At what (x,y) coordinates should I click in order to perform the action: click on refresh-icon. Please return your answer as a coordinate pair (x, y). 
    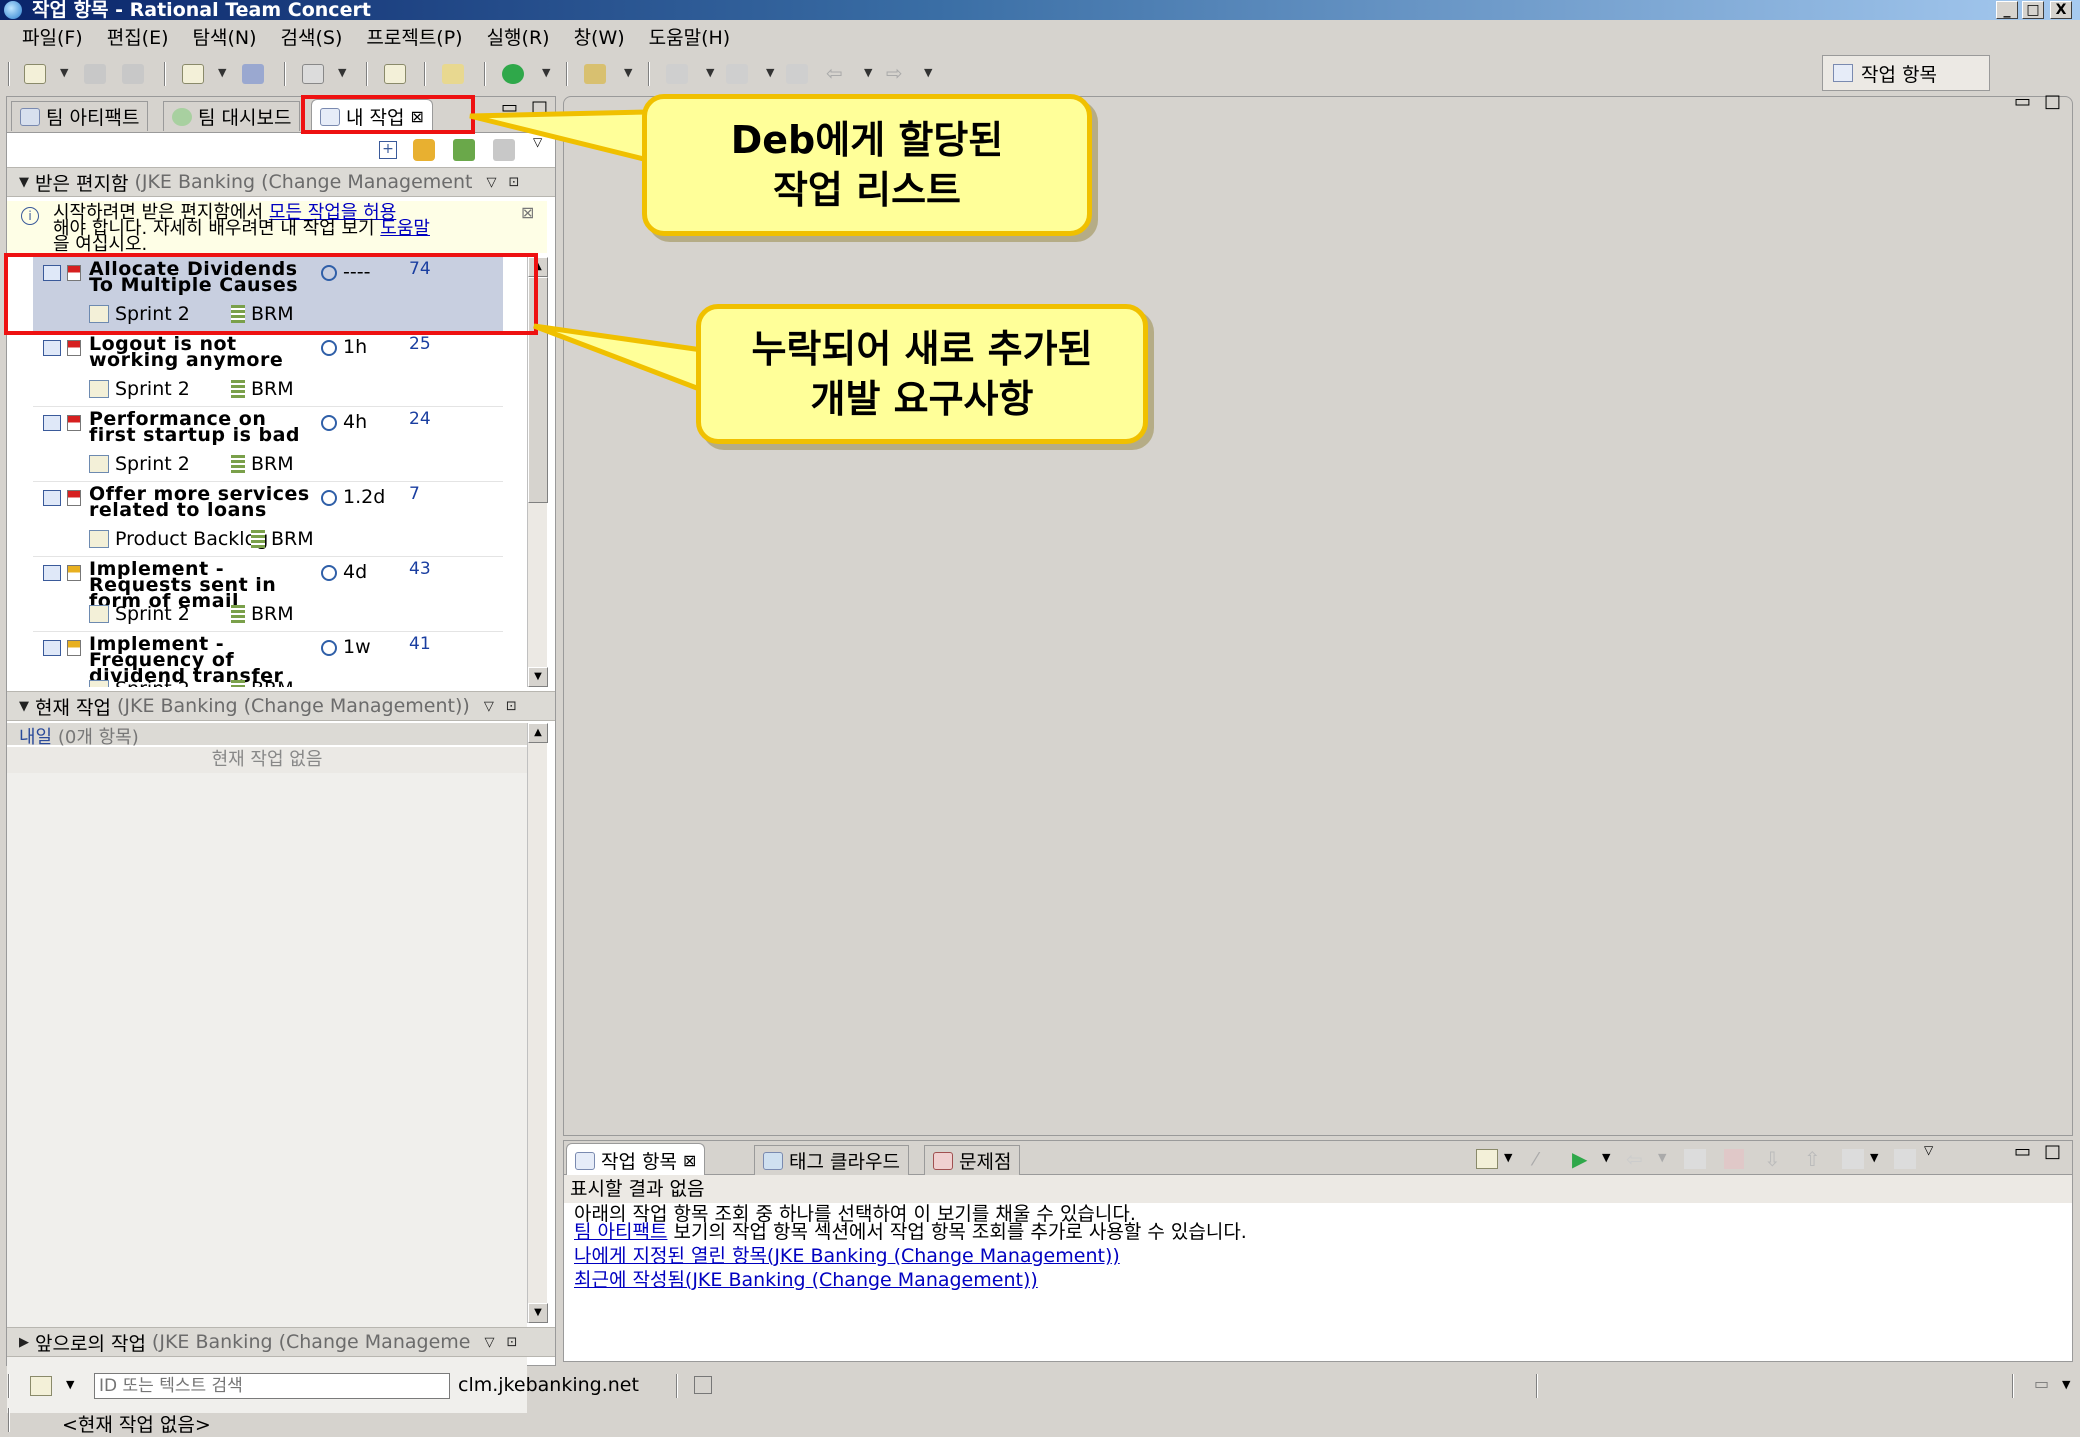
    Looking at the image, I should click on (424, 150).